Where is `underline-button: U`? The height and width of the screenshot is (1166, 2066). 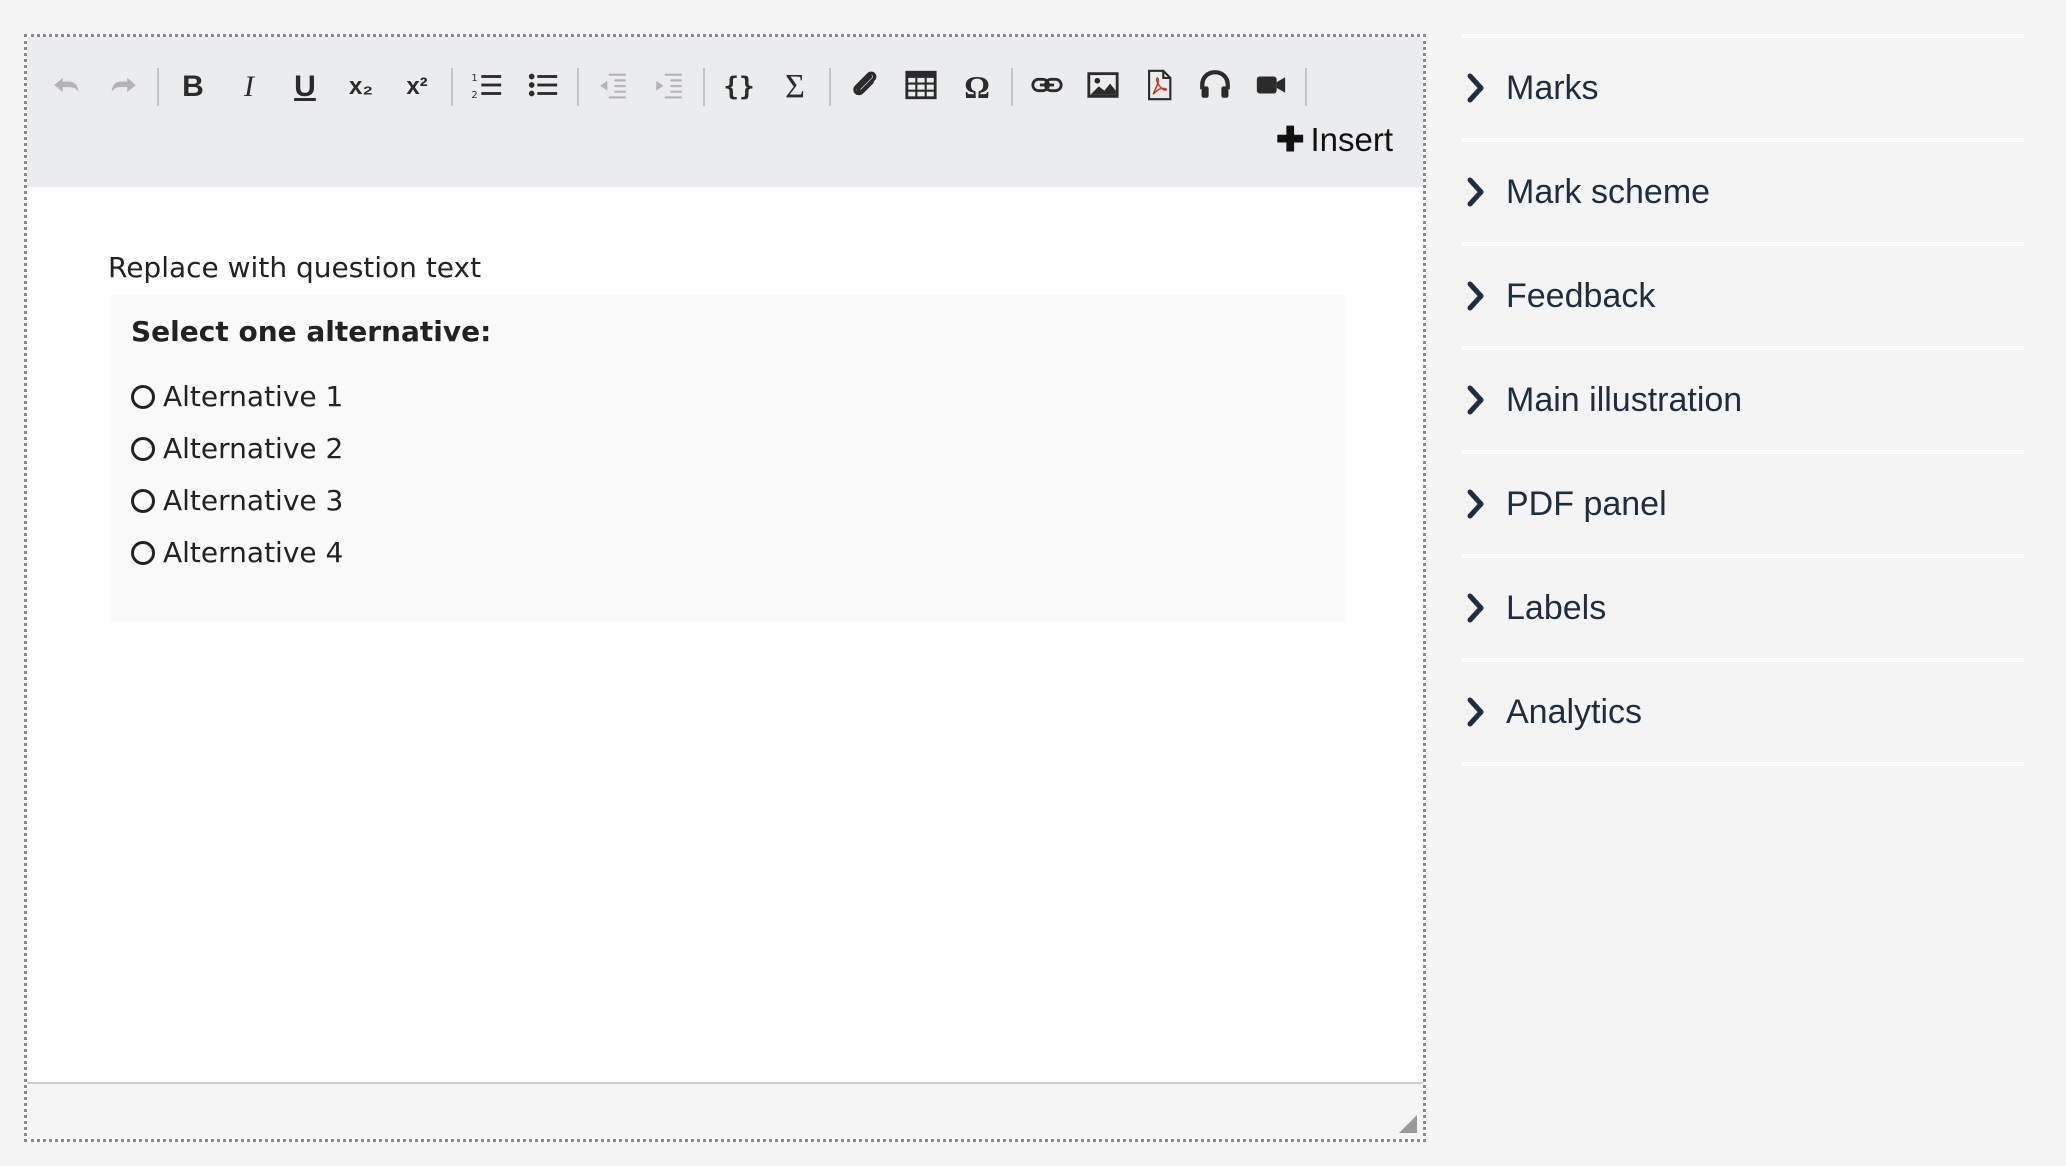 underline-button: U is located at coordinates (305, 87).